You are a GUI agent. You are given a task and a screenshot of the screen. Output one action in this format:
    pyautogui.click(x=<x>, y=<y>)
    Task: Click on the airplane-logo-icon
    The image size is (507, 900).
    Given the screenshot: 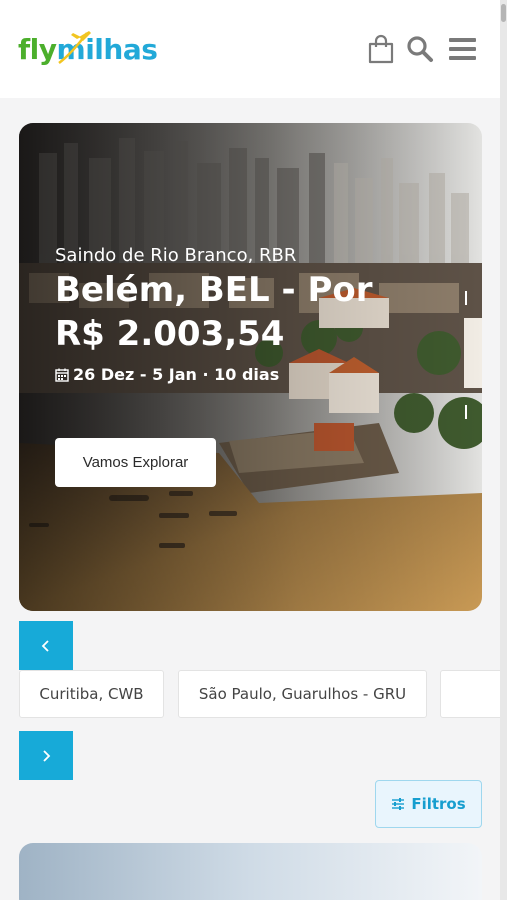 What is the action you would take?
    pyautogui.click(x=74, y=47)
    